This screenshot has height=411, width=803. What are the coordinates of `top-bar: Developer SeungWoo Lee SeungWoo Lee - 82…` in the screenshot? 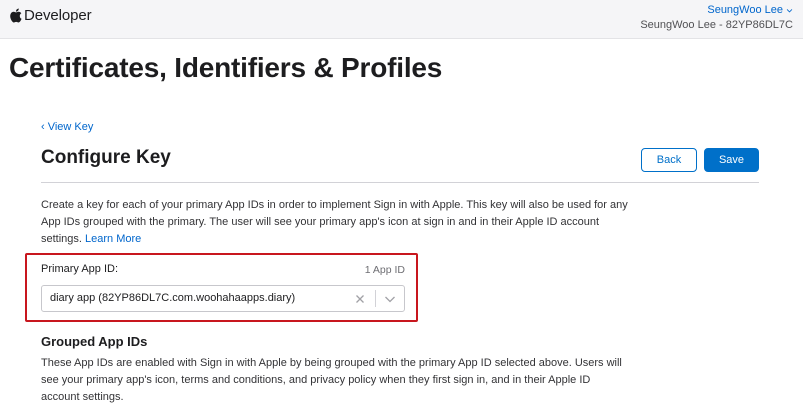 It's located at (401, 19).